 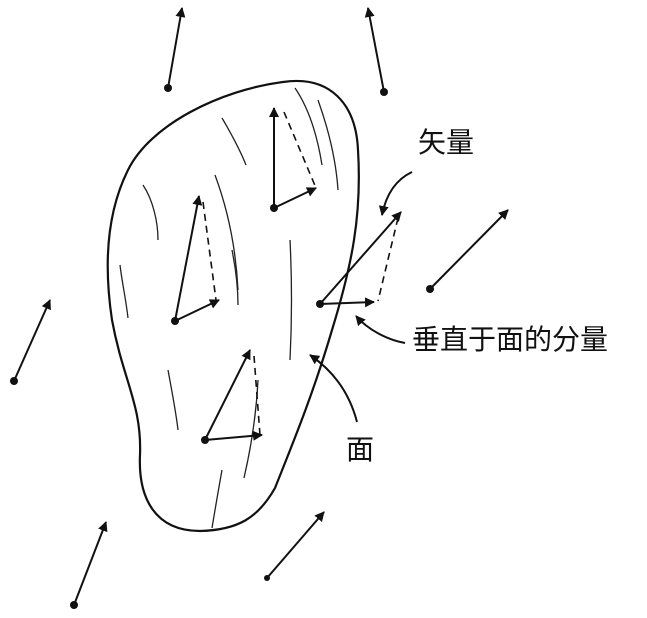 What do you see at coordinates (30, 342) in the screenshot?
I see `field-vector-left` at bounding box center [30, 342].